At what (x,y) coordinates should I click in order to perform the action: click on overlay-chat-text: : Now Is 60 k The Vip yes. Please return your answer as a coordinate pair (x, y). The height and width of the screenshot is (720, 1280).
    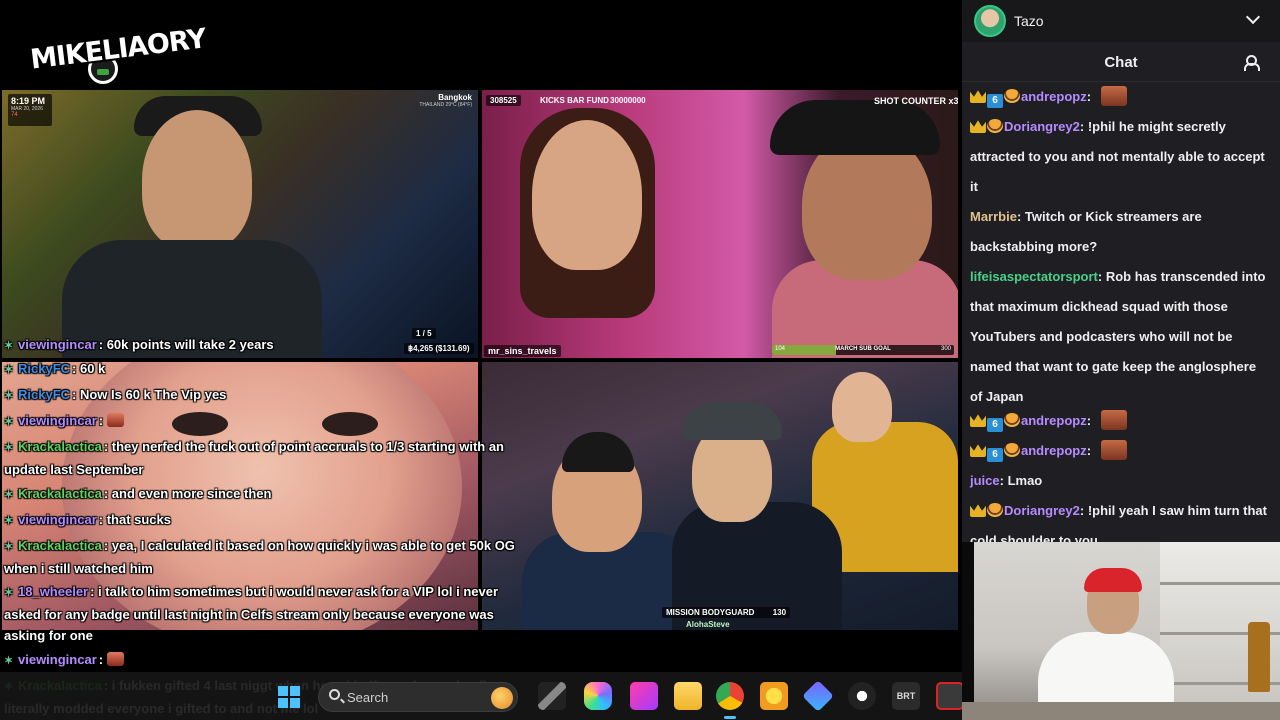
    Looking at the image, I should click on (149, 394).